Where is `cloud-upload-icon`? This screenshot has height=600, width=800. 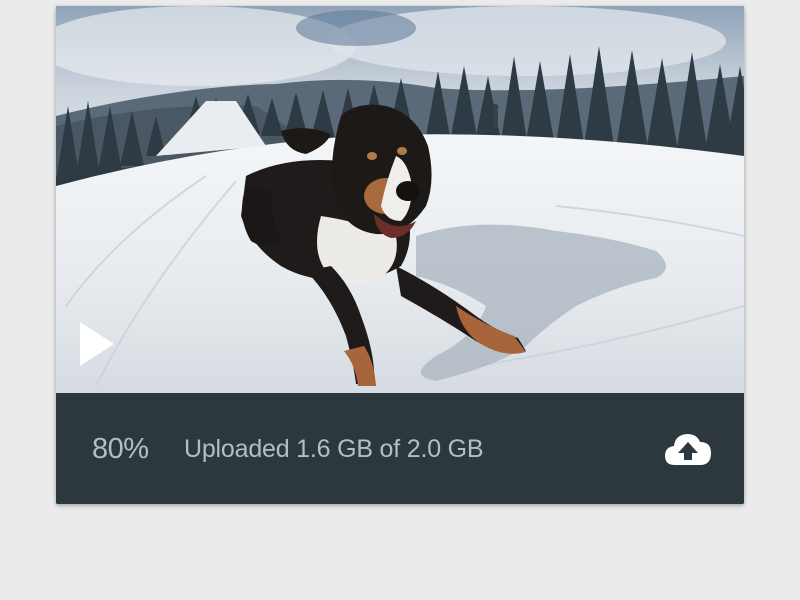
cloud-upload-icon is located at coordinates (688, 449).